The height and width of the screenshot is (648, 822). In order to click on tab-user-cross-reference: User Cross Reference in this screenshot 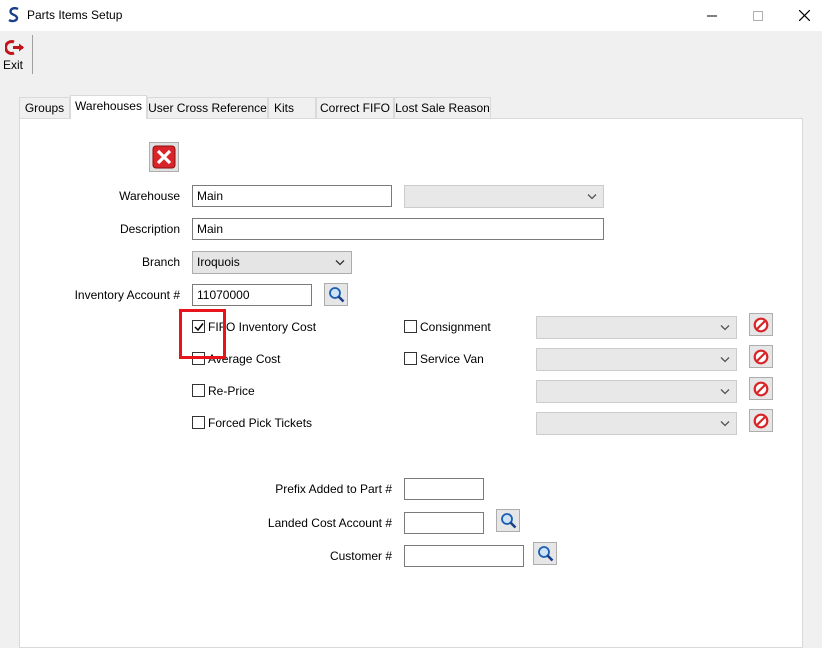, I will do `click(207, 107)`.